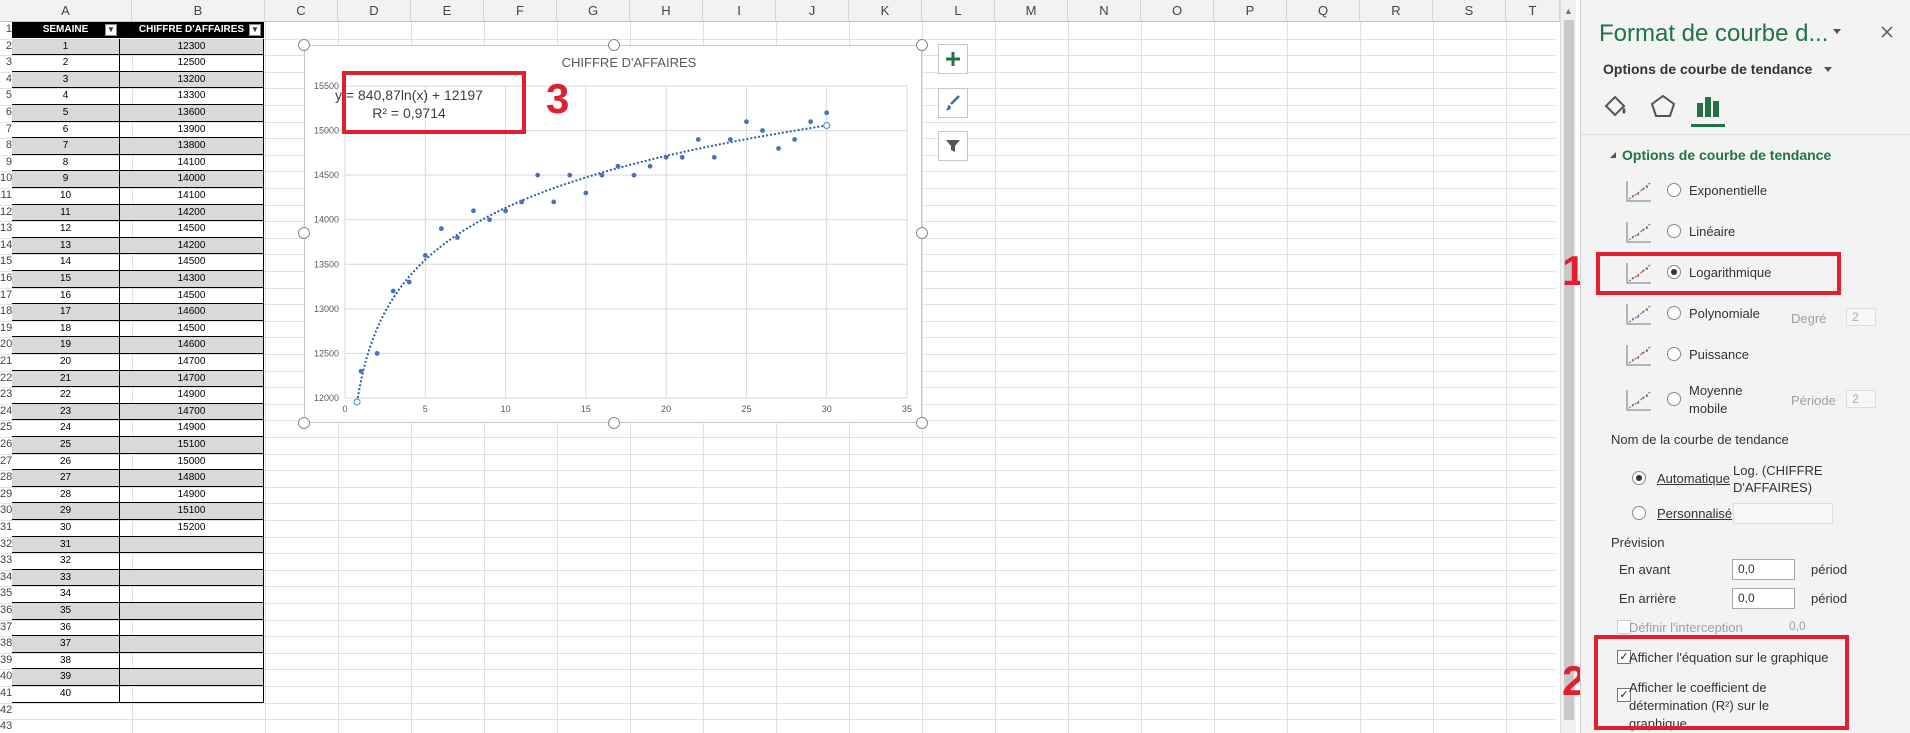 The image size is (1910, 733). What do you see at coordinates (66, 478) in the screenshot?
I see `week-cell: 27` at bounding box center [66, 478].